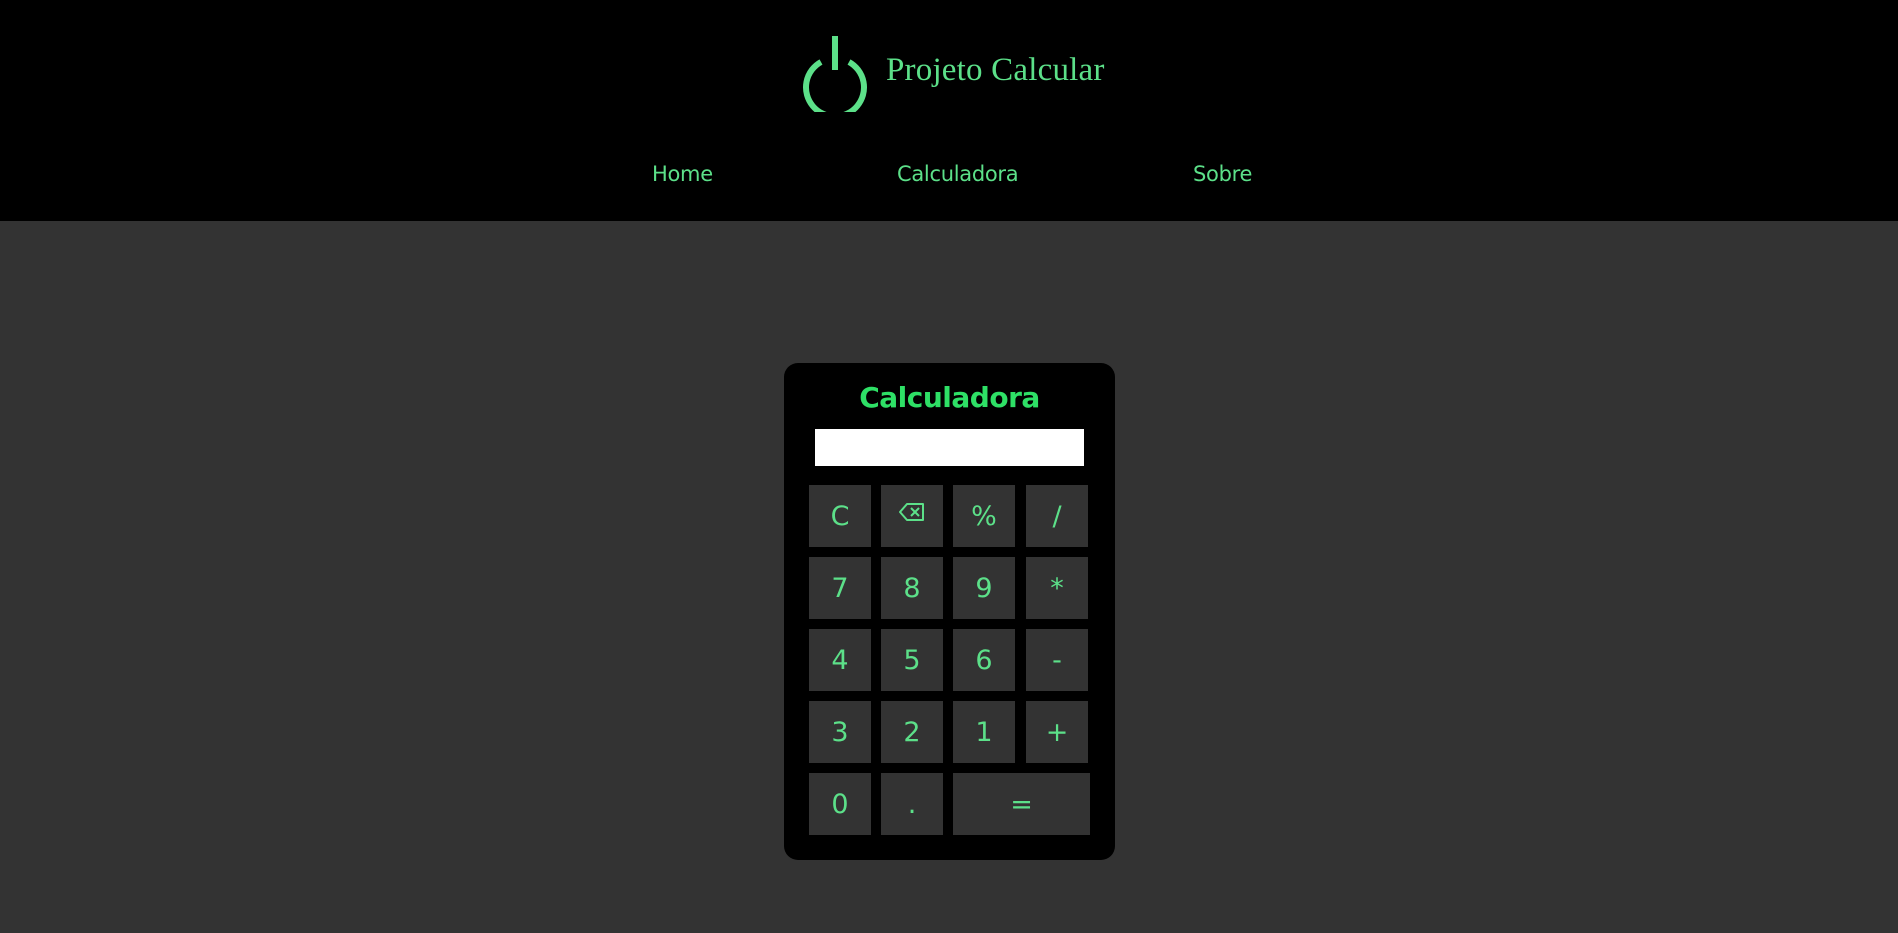 The width and height of the screenshot is (1898, 933). What do you see at coordinates (1021, 804) in the screenshot?
I see `equals-button: =` at bounding box center [1021, 804].